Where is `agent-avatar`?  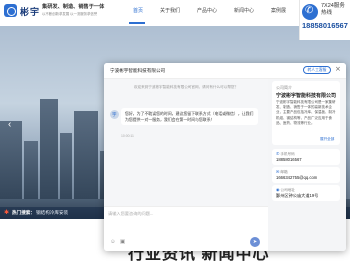
agent-avatar is located at coordinates (114, 114).